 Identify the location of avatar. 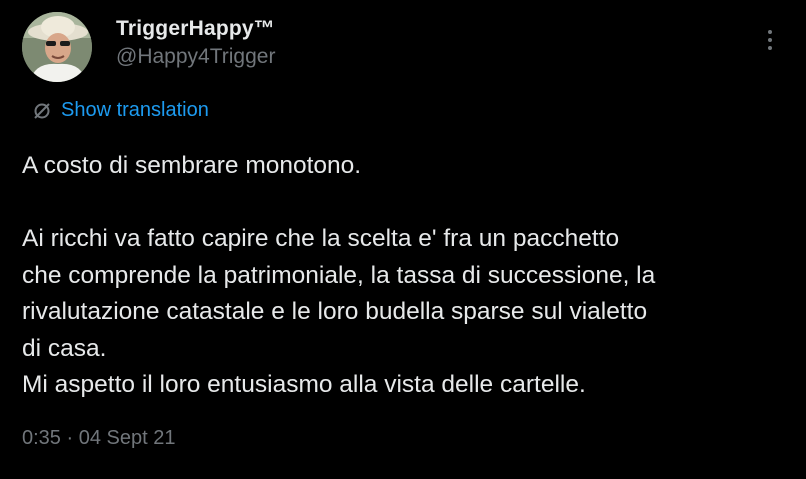
(57, 47).